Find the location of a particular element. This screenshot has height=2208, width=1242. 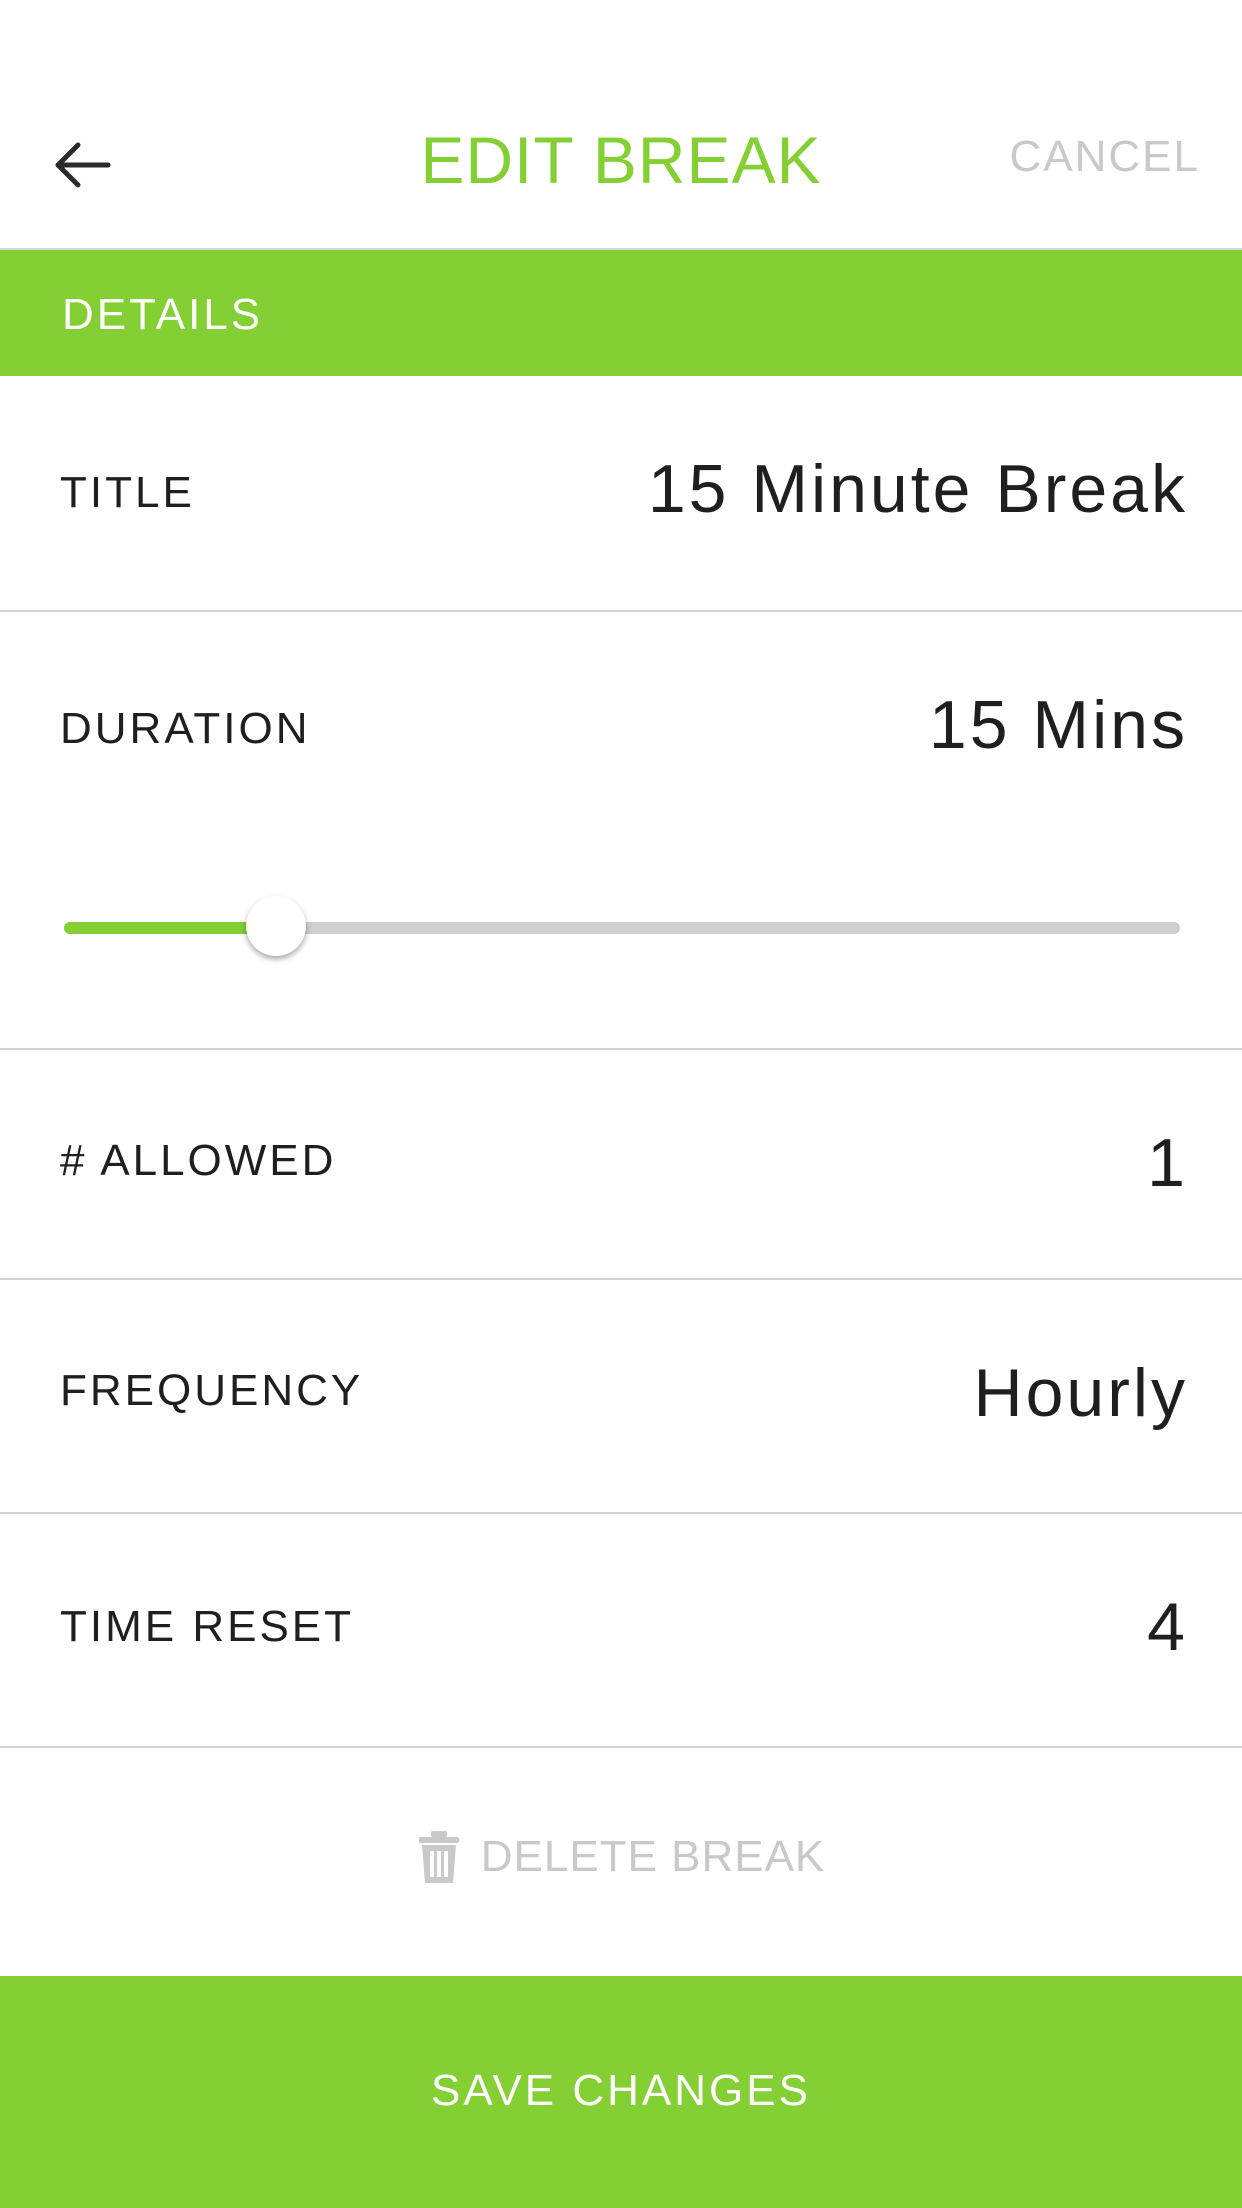

save-changes-label: SAVE CHANGES is located at coordinates (621, 2090).